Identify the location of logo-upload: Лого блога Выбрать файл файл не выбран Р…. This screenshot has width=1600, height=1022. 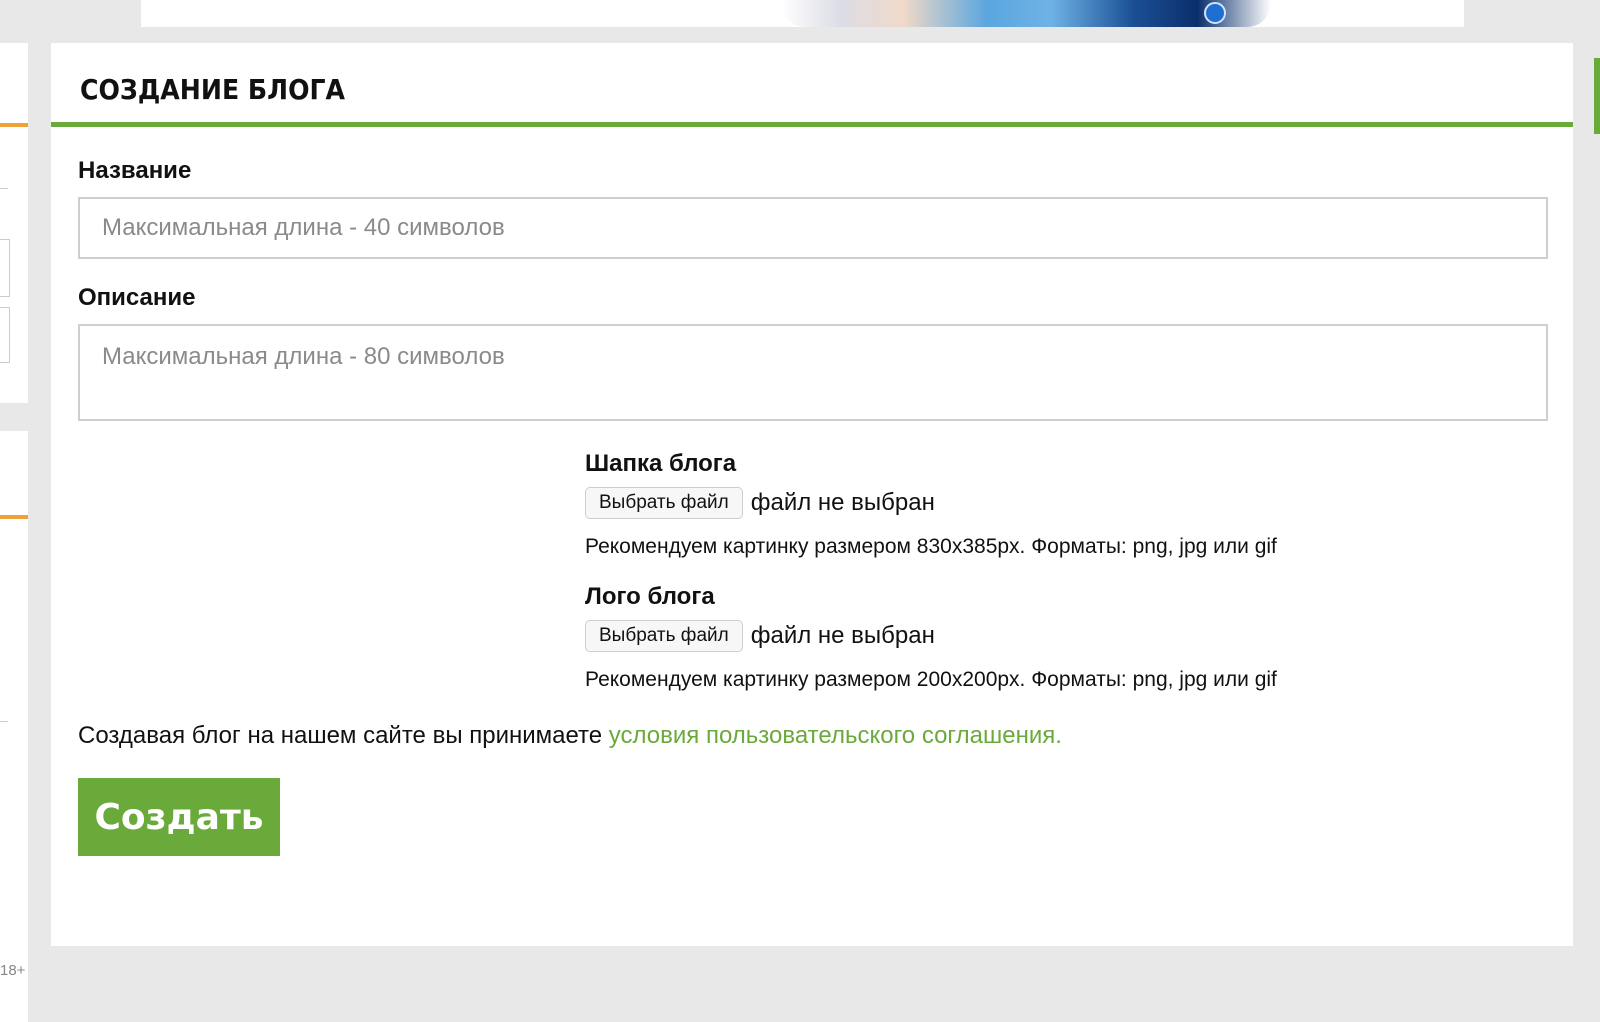
(1065, 637).